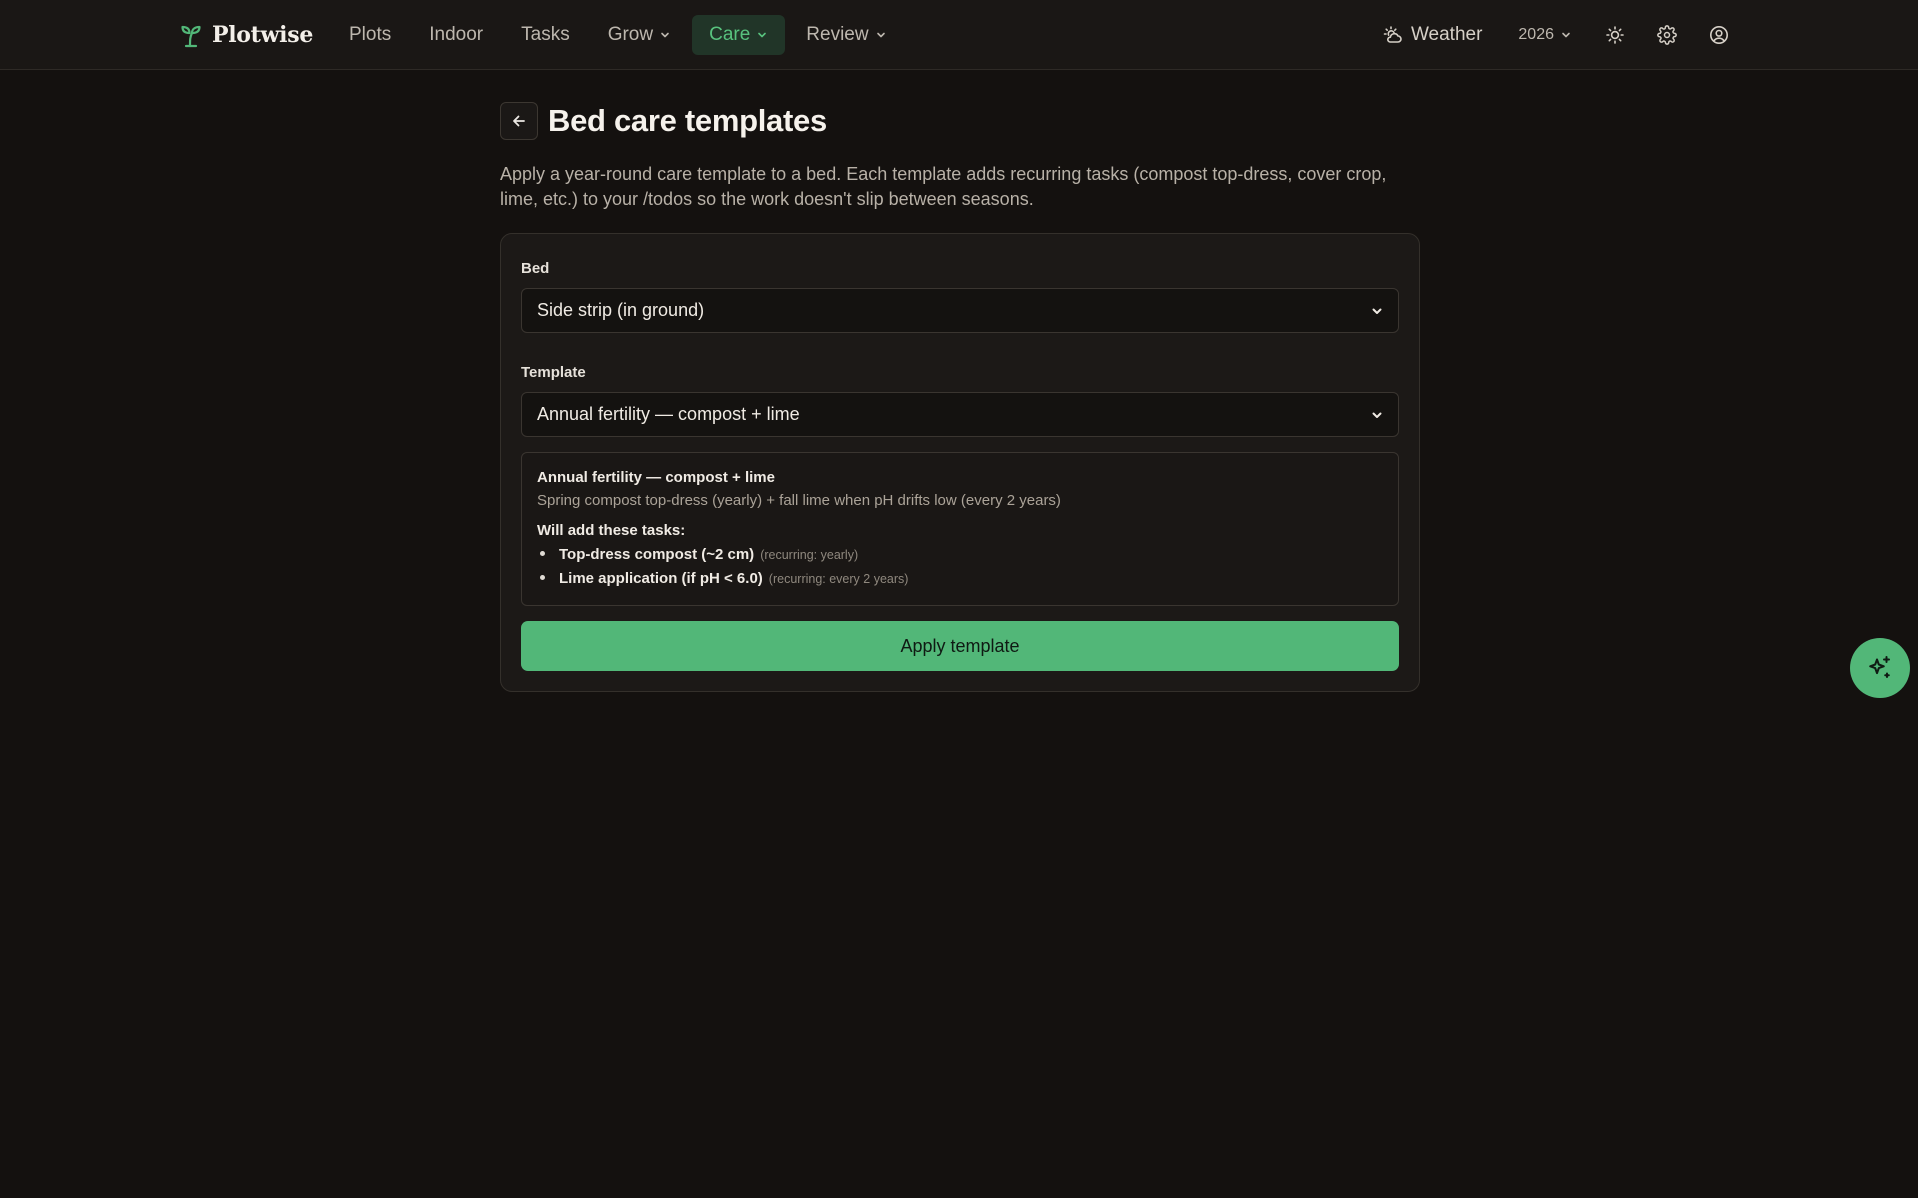 This screenshot has width=1918, height=1198. I want to click on nav-item-tasks: Tasks, so click(545, 35).